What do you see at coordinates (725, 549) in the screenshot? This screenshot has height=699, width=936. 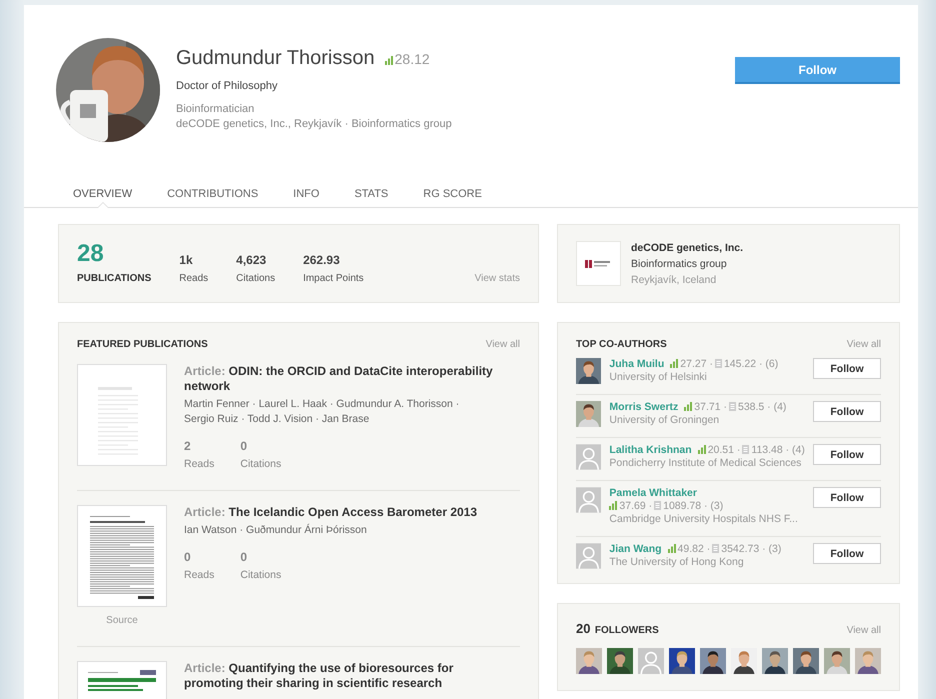 I see `coauthor-metrics: 49.82 · 3542.73 · (3)` at bounding box center [725, 549].